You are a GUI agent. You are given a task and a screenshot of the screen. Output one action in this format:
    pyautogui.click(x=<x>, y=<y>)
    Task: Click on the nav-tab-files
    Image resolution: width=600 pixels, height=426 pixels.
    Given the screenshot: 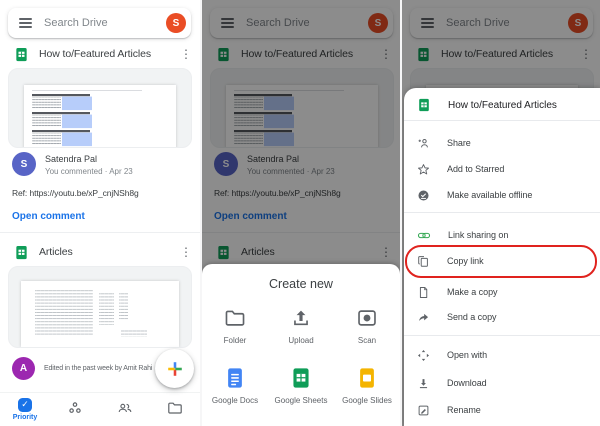 What is the action you would take?
    pyautogui.click(x=175, y=409)
    